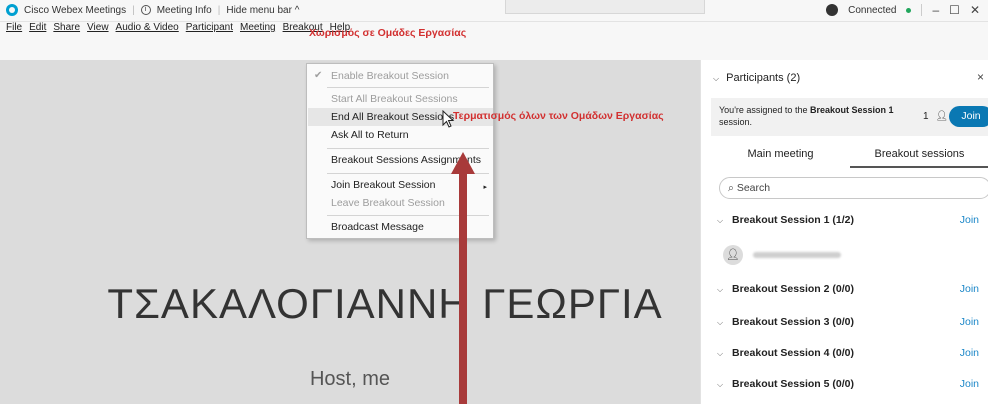  What do you see at coordinates (851, 110) in the screenshot?
I see `assigned-session-name: Breakout Session 1` at bounding box center [851, 110].